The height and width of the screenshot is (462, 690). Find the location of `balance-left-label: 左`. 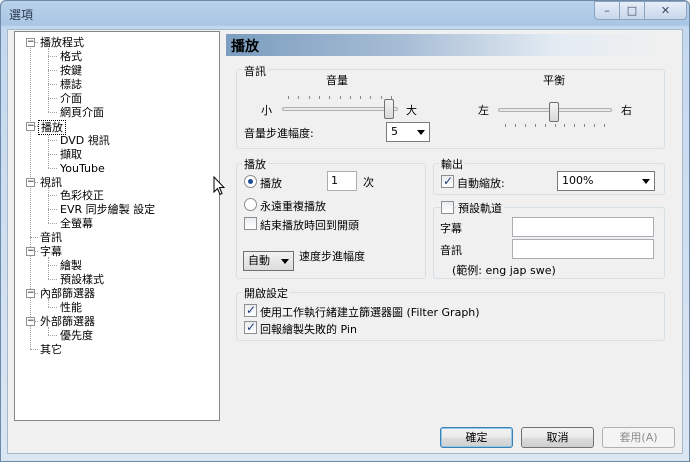

balance-left-label: 左 is located at coordinates (483, 110).